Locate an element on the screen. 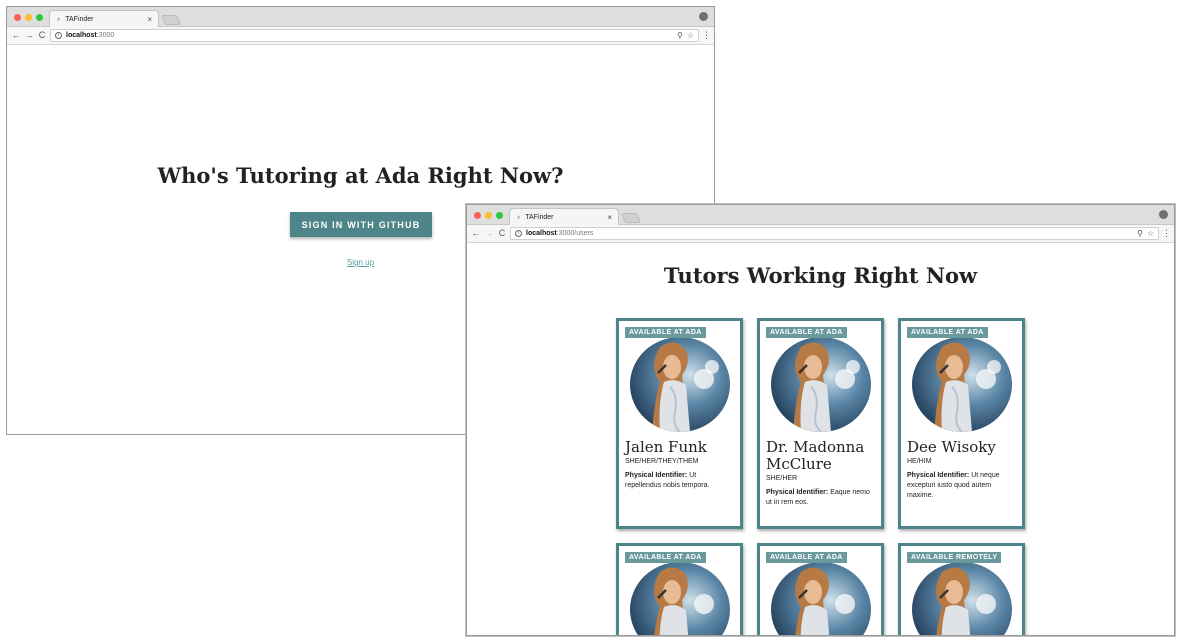 This screenshot has height=642, width=1181. url-path: :3000/users is located at coordinates (575, 233).